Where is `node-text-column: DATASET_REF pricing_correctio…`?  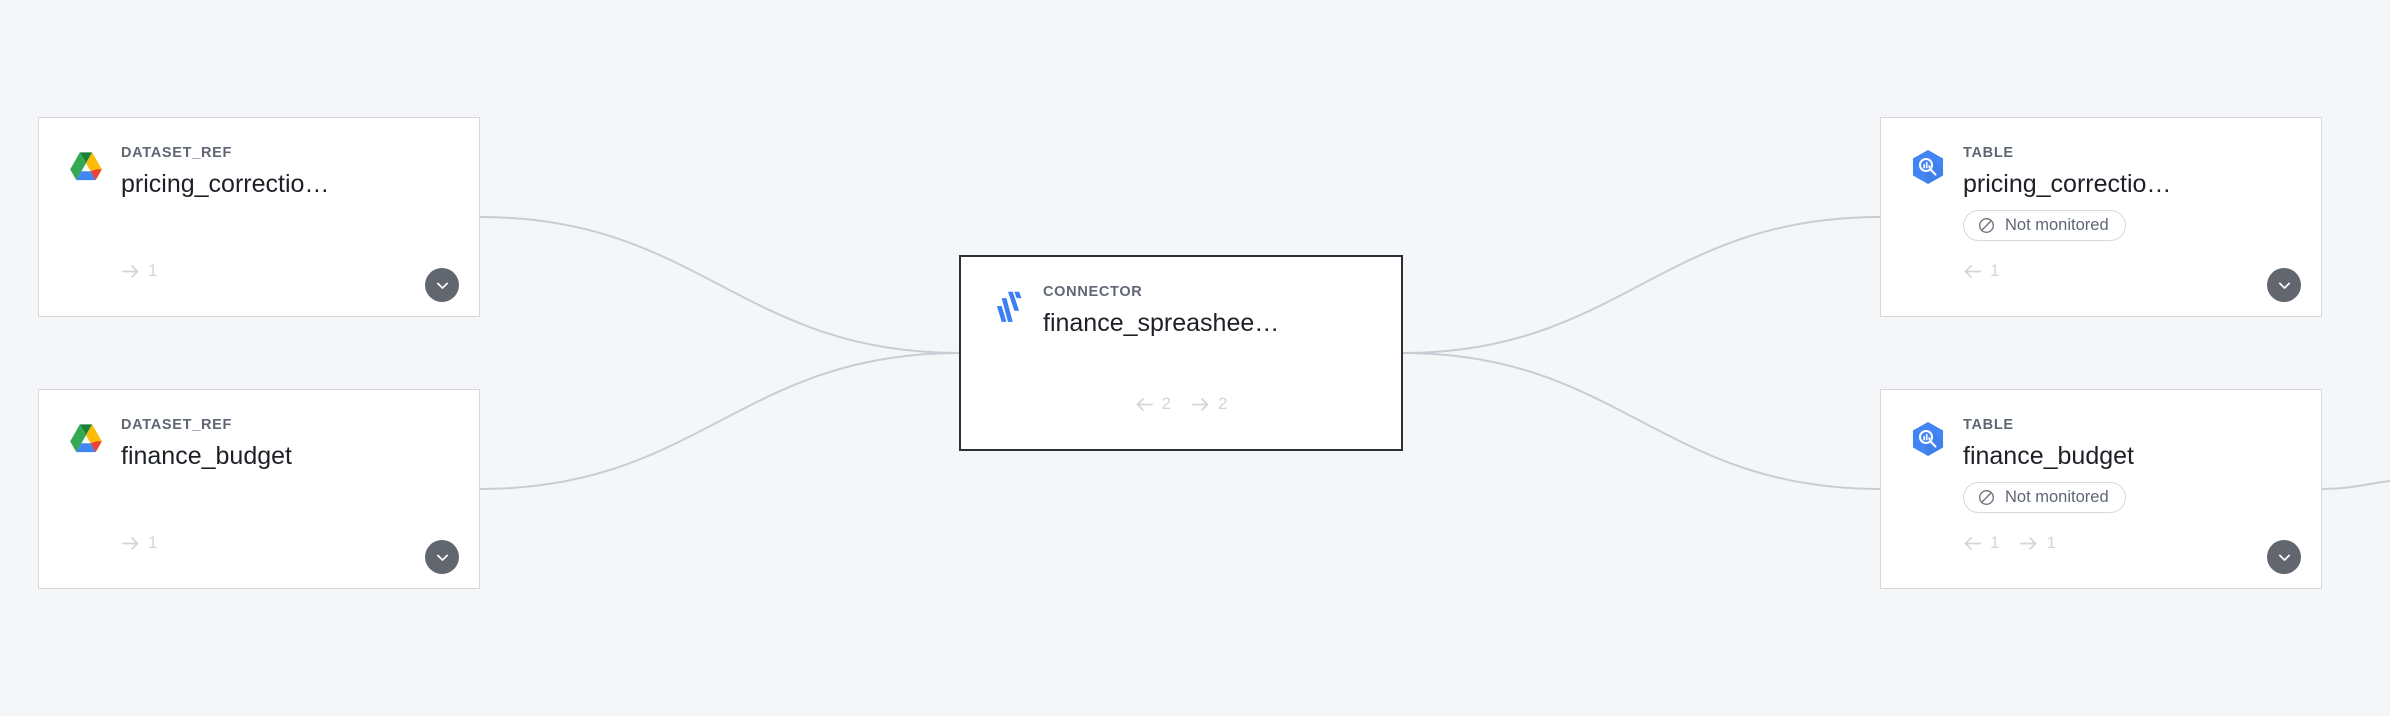 node-text-column: DATASET_REF pricing_correctio… is located at coordinates (225, 172).